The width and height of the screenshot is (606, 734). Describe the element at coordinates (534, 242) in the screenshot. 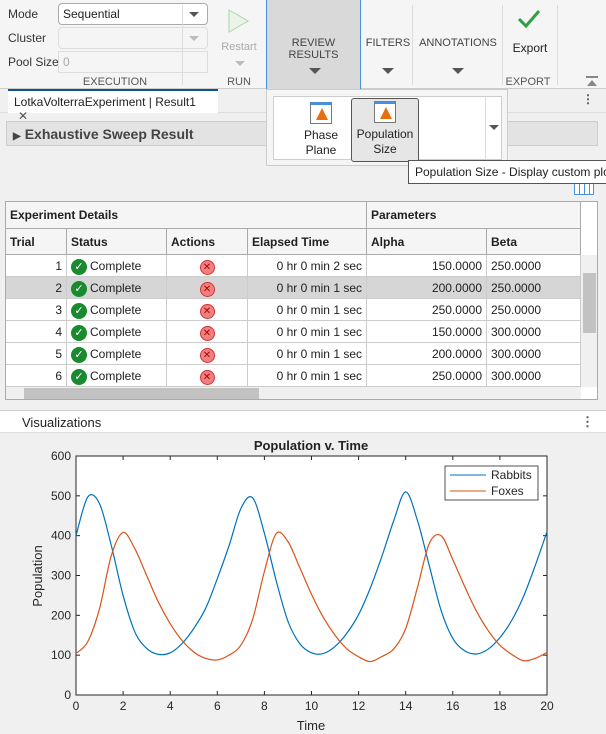

I see `column-header-beta: Beta` at that location.